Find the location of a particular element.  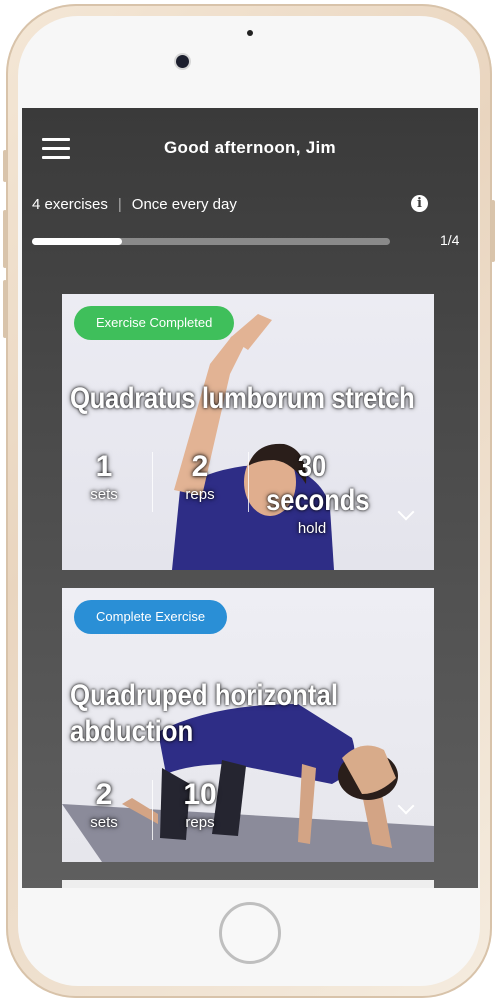

power-button is located at coordinates (493, 231).